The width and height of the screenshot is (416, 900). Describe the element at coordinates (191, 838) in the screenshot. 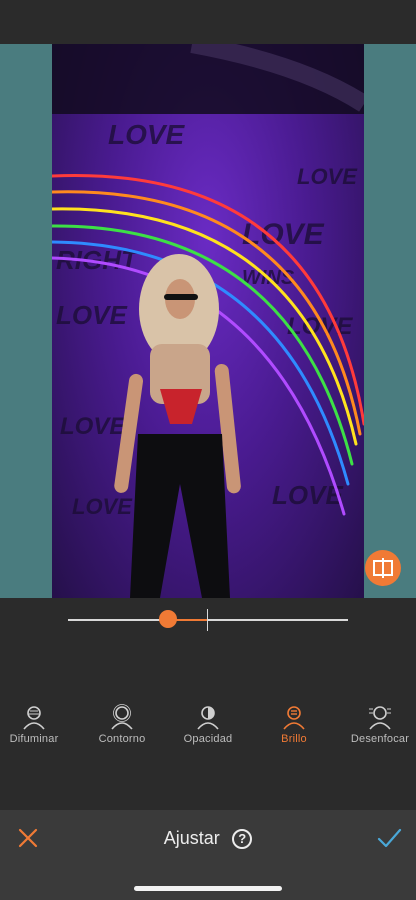

I see `page-title: Ajustar` at that location.